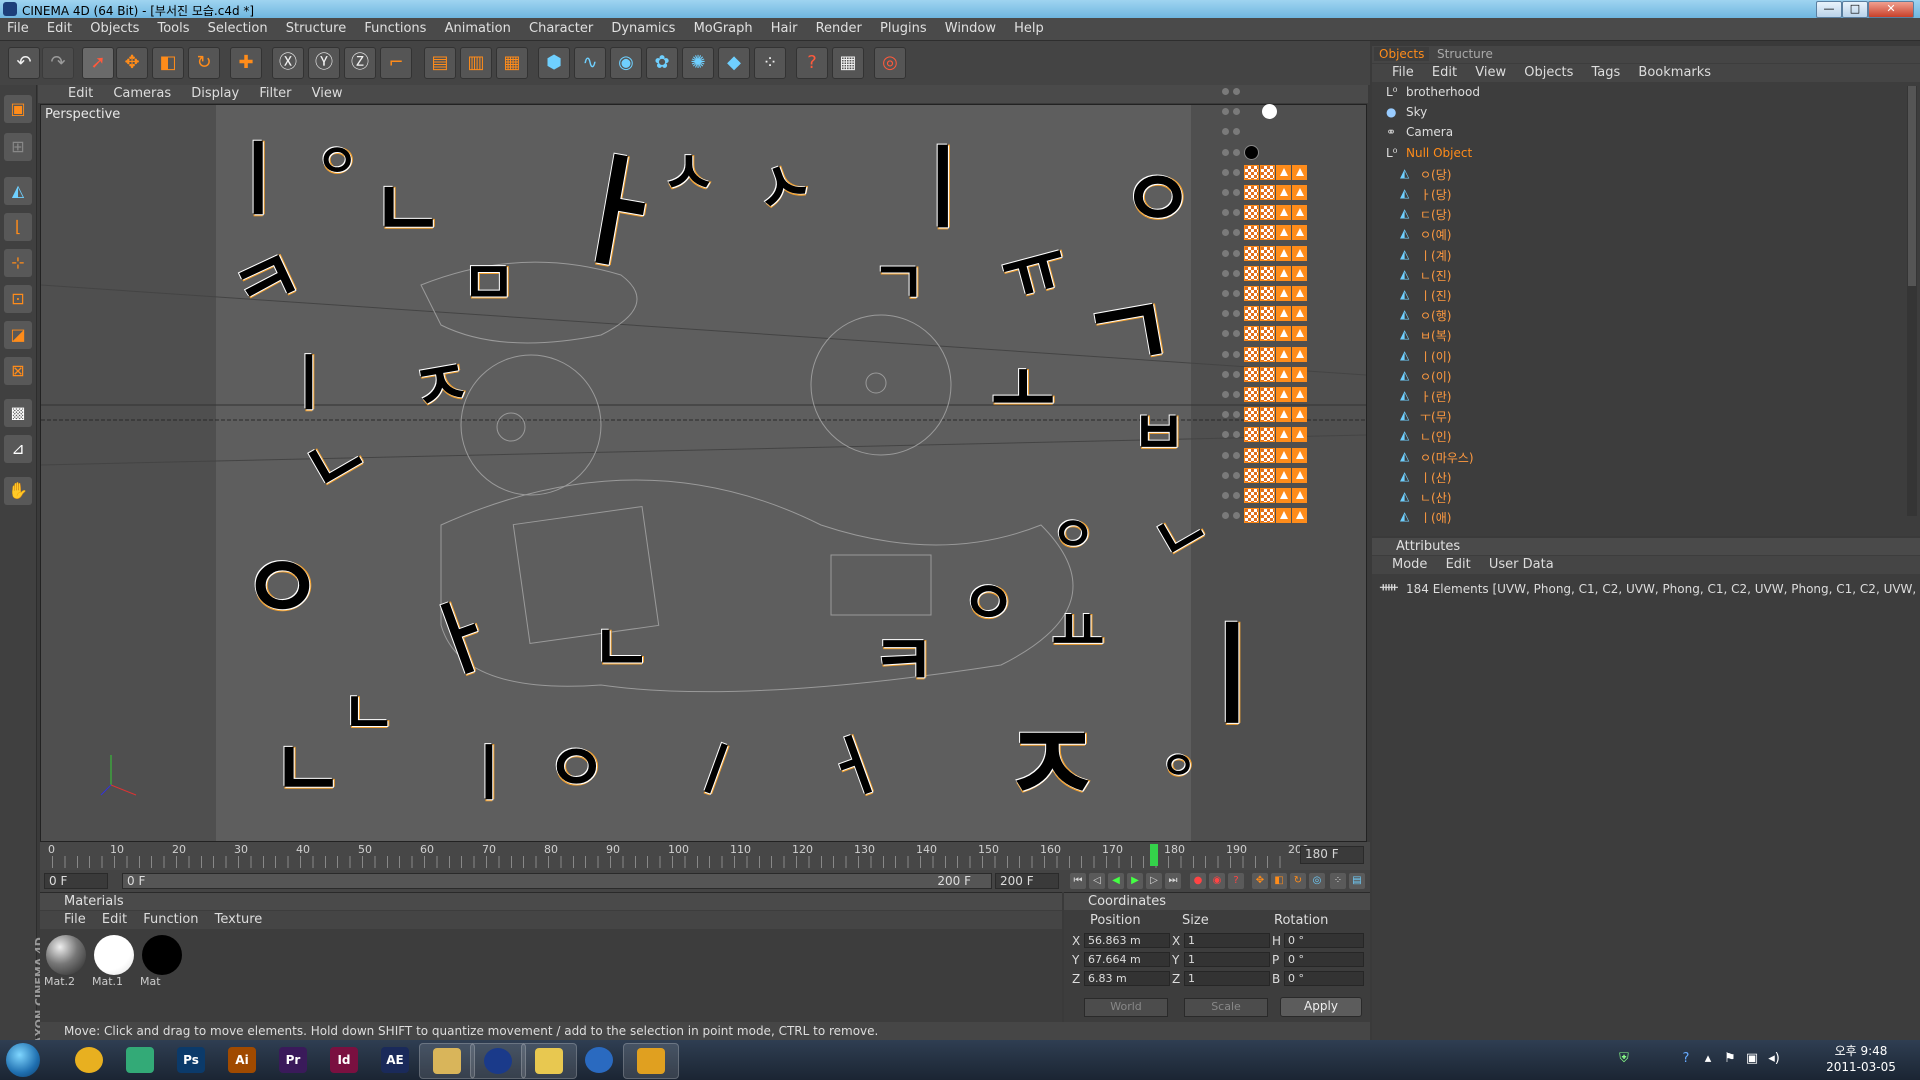  I want to click on objects-menu-edit: Edit, so click(1444, 72).